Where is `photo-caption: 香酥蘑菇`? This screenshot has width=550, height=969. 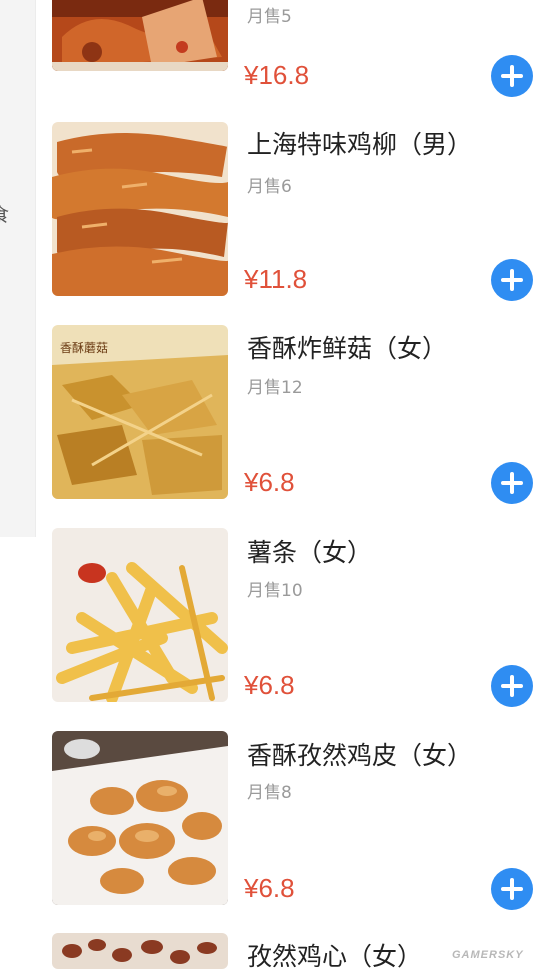 photo-caption: 香酥蘑菇 is located at coordinates (84, 348).